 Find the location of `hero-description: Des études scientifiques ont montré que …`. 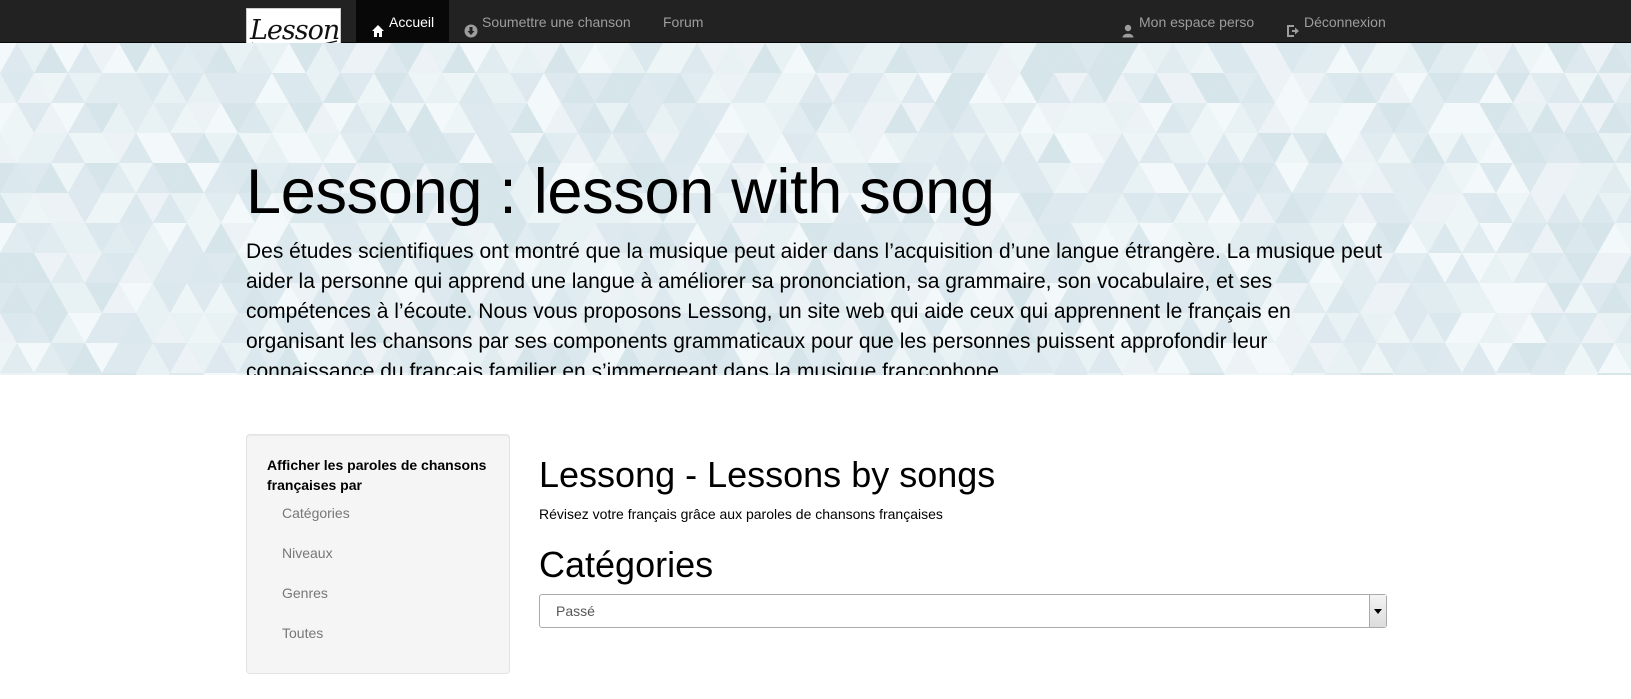

hero-description: Des études scientifiques ont montré que … is located at coordinates (814, 307).